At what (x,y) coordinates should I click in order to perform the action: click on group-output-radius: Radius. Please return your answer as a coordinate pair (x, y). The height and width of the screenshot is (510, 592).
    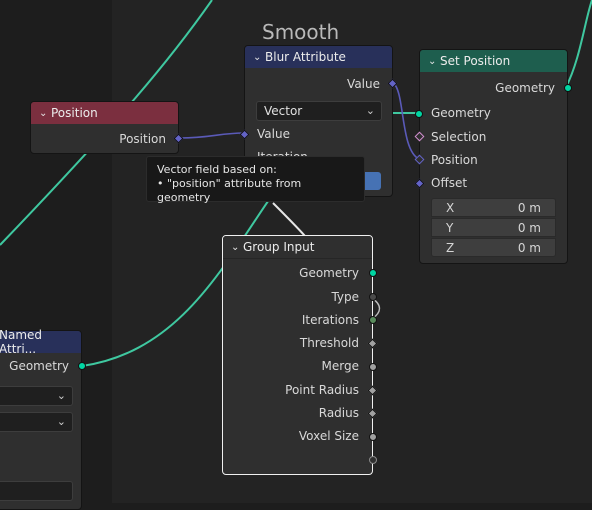
    Looking at the image, I should click on (338, 413).